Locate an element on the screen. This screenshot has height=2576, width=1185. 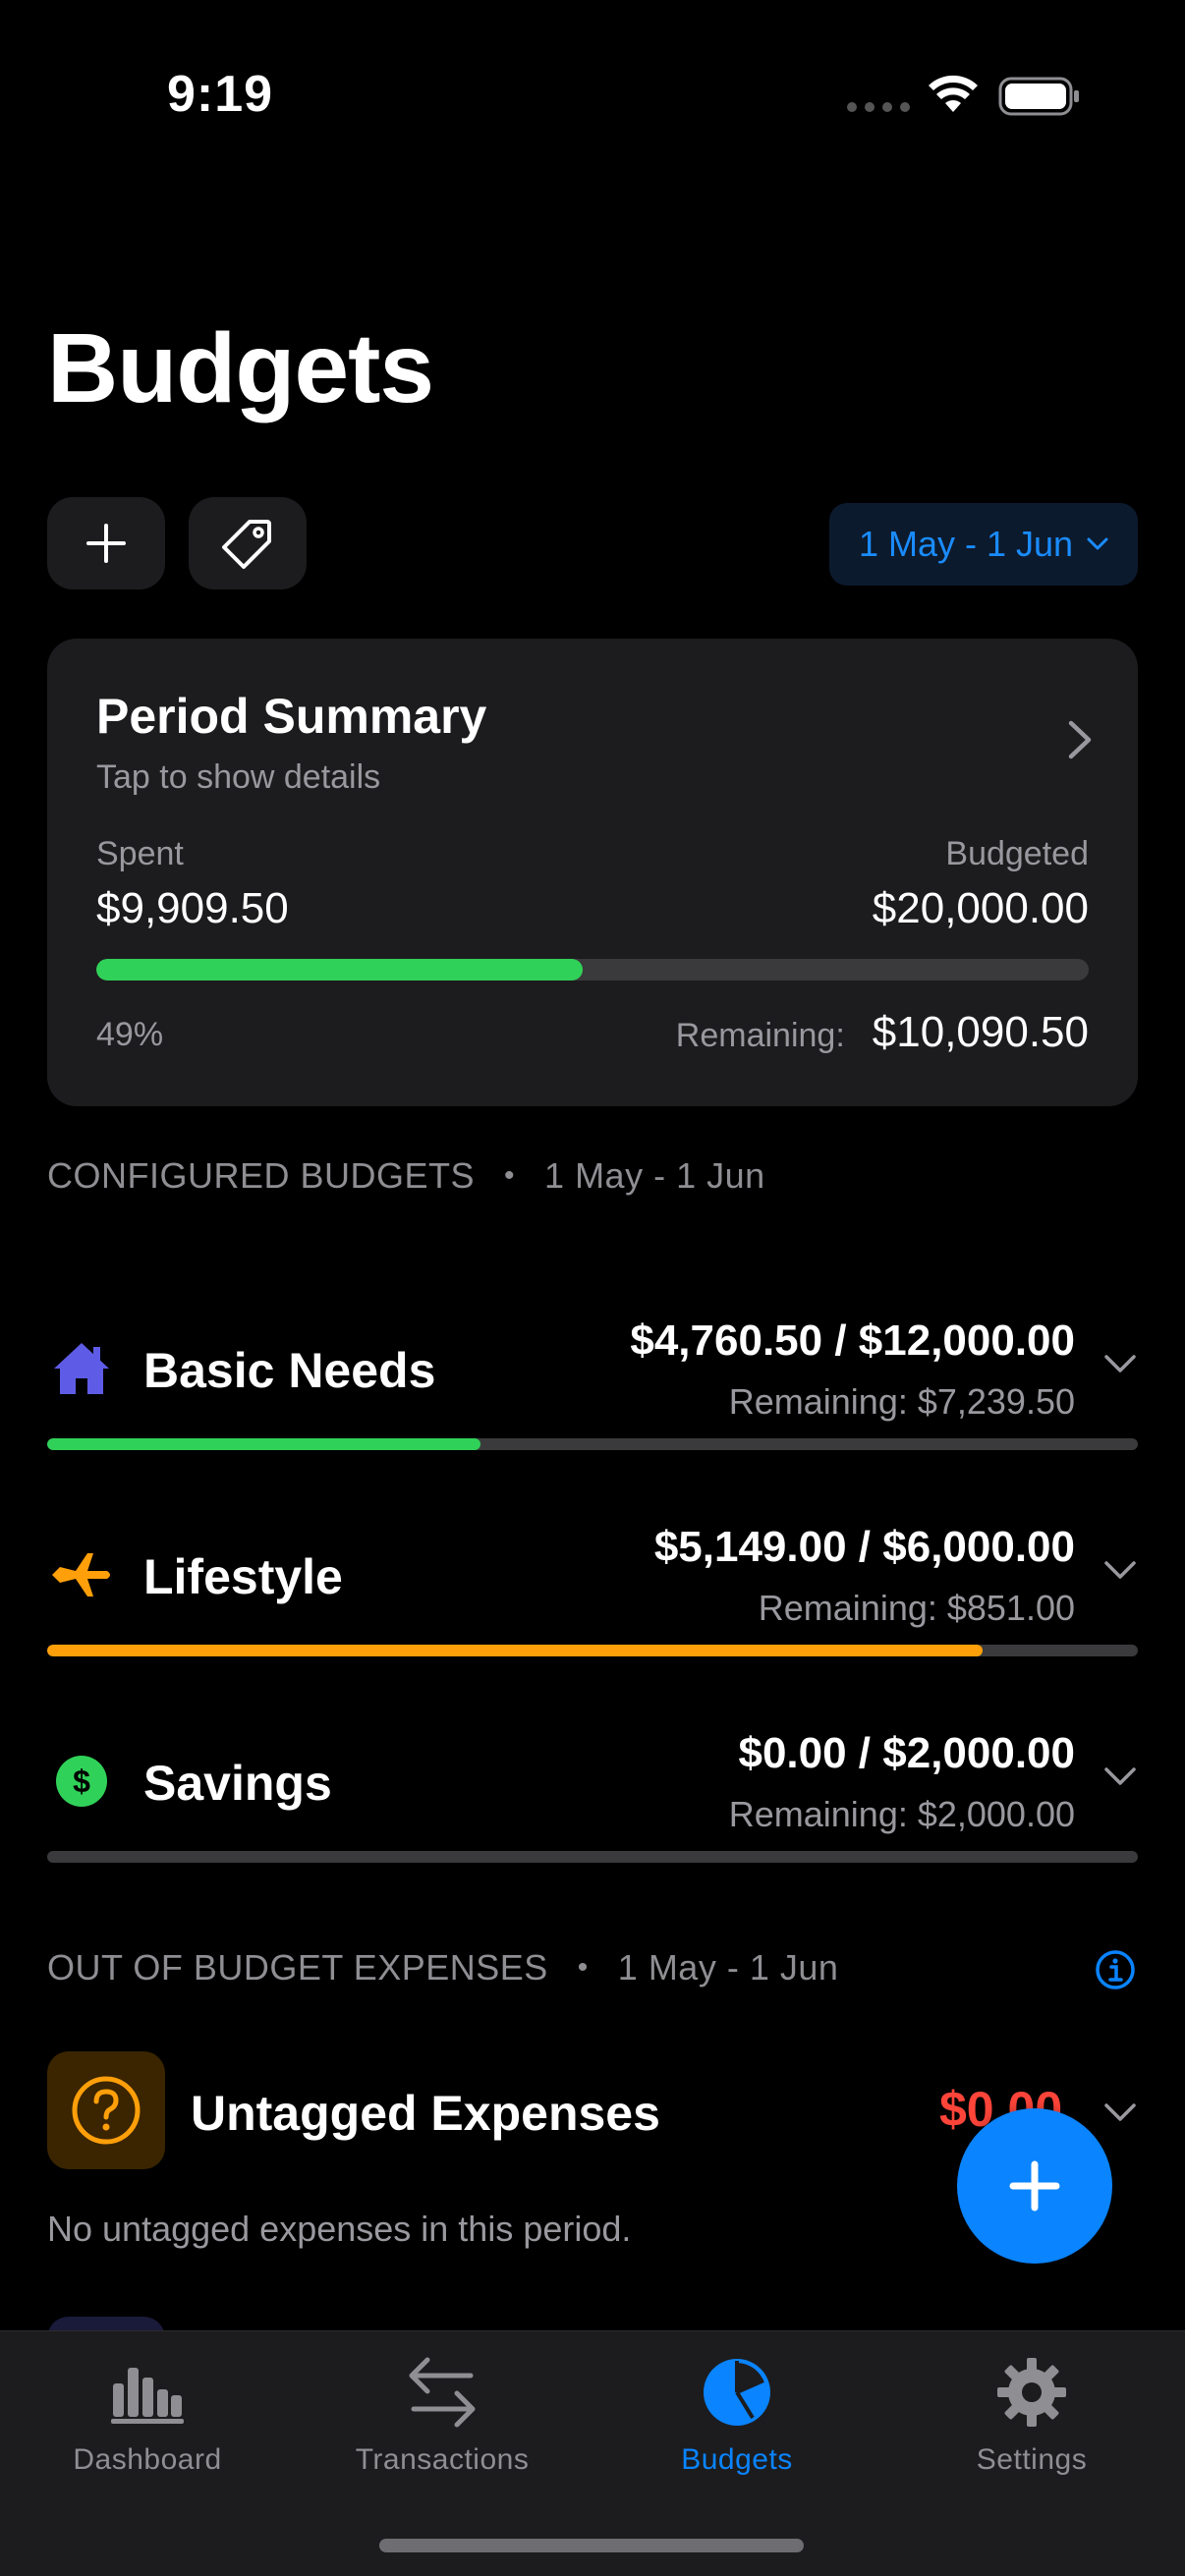
house-icon is located at coordinates (82, 1368).